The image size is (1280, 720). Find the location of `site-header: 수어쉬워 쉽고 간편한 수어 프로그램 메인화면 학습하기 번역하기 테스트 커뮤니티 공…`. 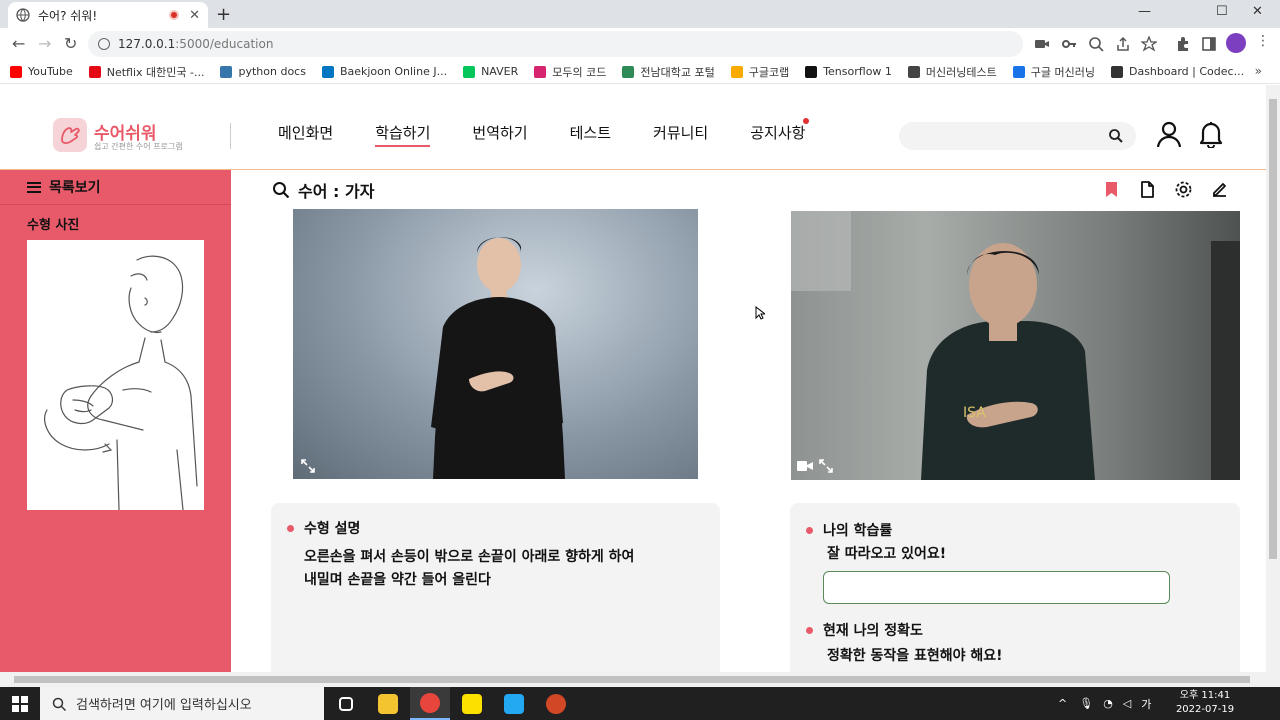

site-header: 수어쉬워 쉽고 간편한 수어 프로그램 메인화면 학습하기 번역하기 테스트 커뮤니티 공… is located at coordinates (633, 127).